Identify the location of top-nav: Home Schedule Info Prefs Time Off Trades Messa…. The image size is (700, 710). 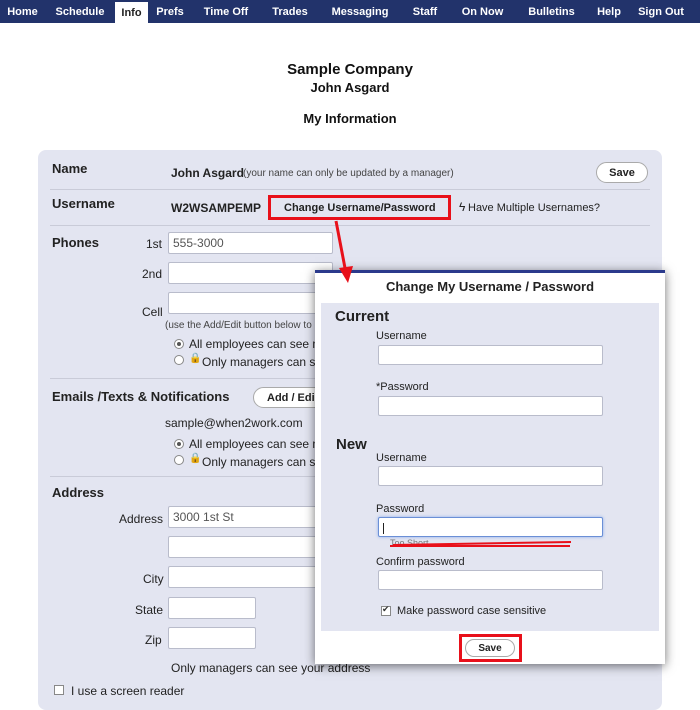
(350, 11).